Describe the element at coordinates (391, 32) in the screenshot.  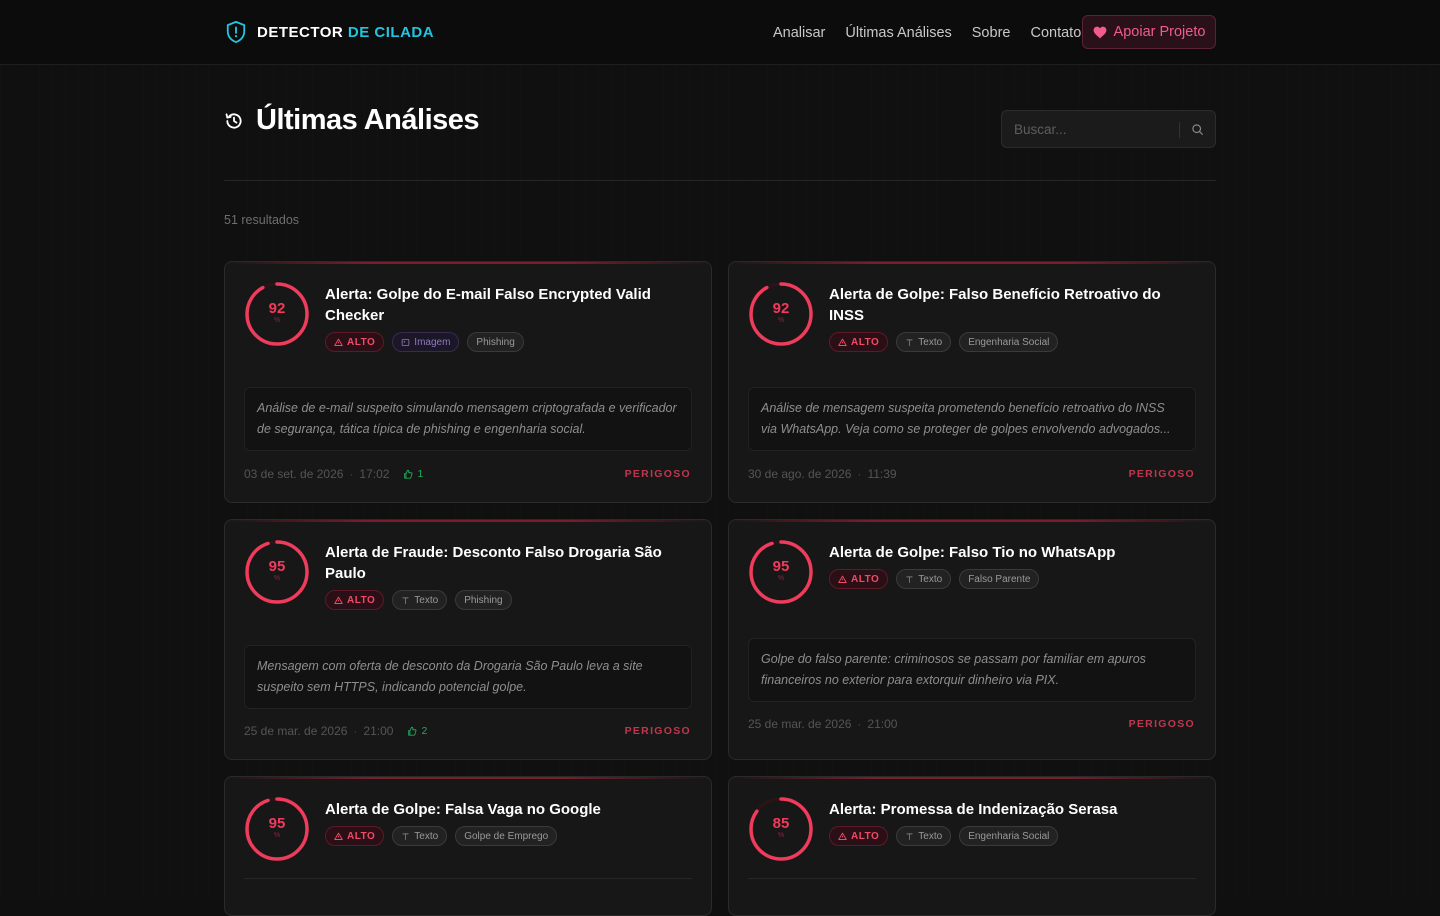
I see `brand-name-part2: DE CILADA` at that location.